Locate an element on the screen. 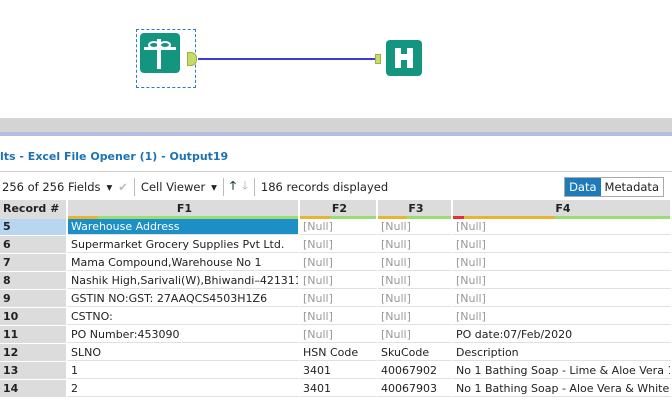  table-cell: HSN Code is located at coordinates (339, 352).